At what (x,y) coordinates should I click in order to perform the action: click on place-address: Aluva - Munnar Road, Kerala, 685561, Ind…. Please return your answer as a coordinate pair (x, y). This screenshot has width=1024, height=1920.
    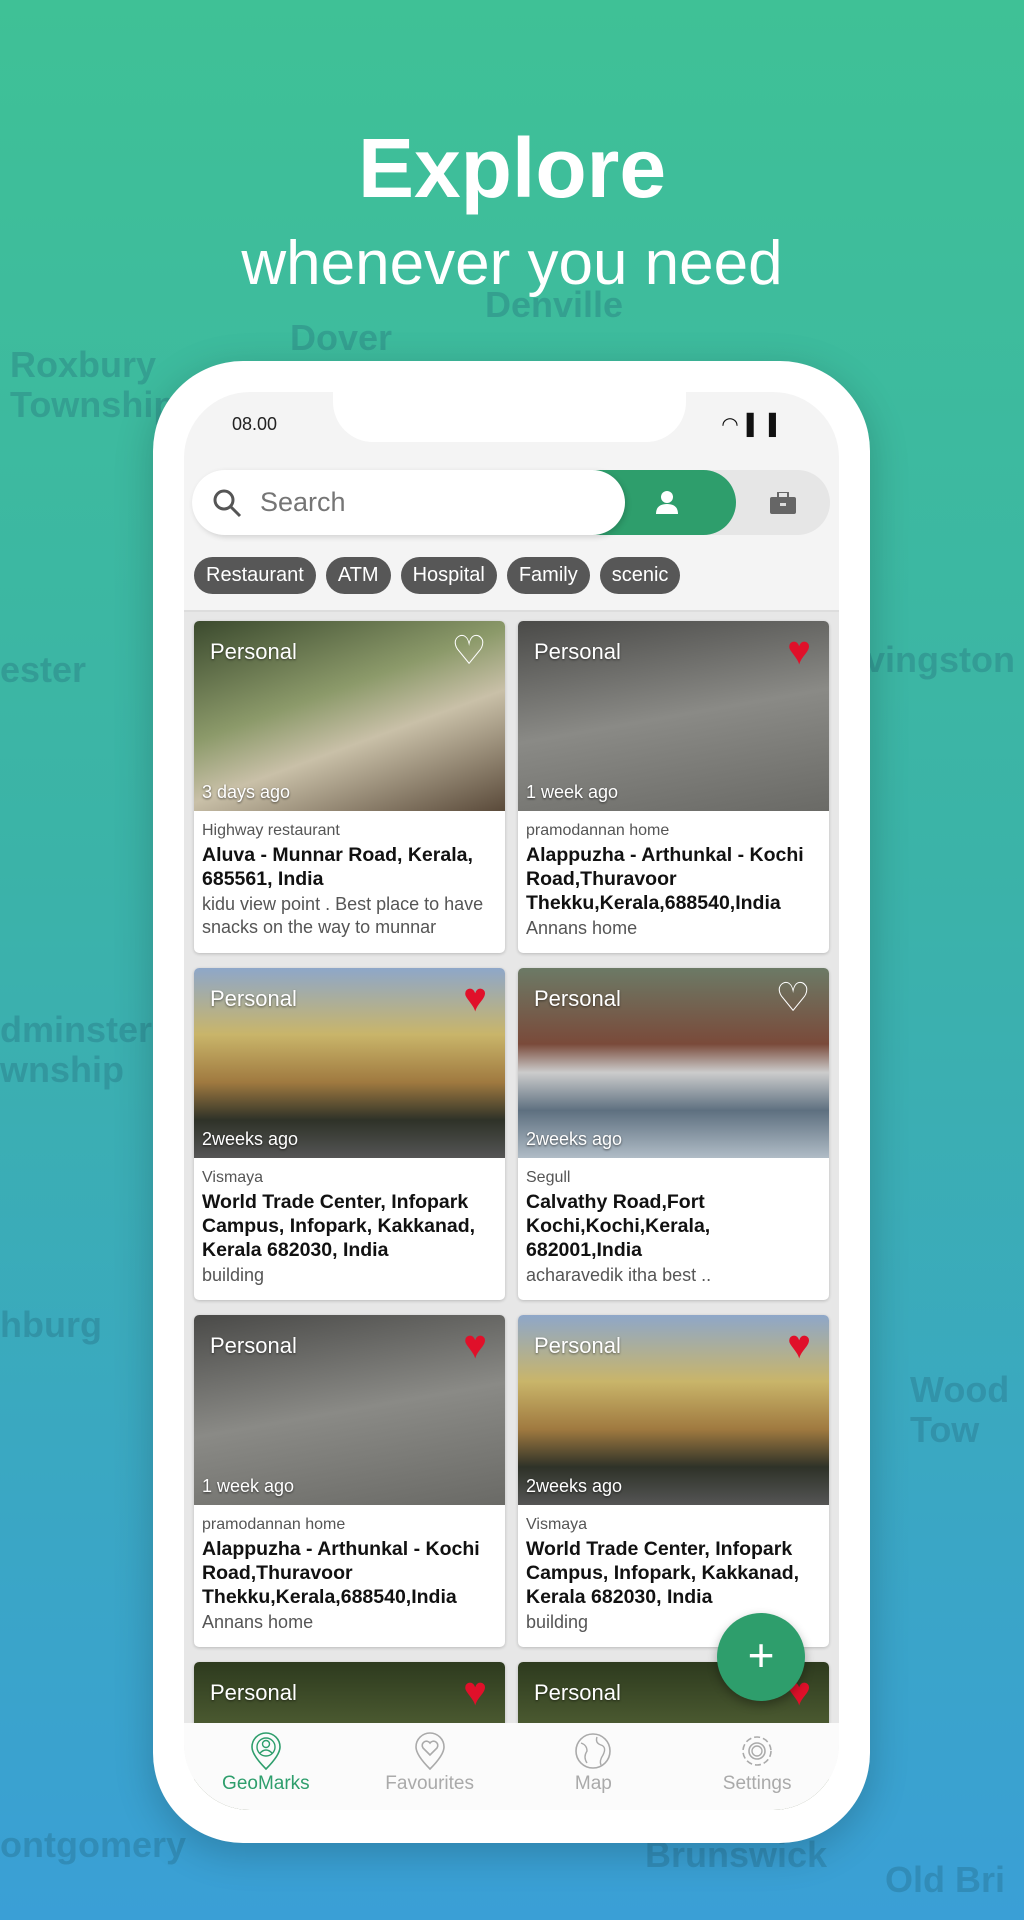
    Looking at the image, I should click on (337, 867).